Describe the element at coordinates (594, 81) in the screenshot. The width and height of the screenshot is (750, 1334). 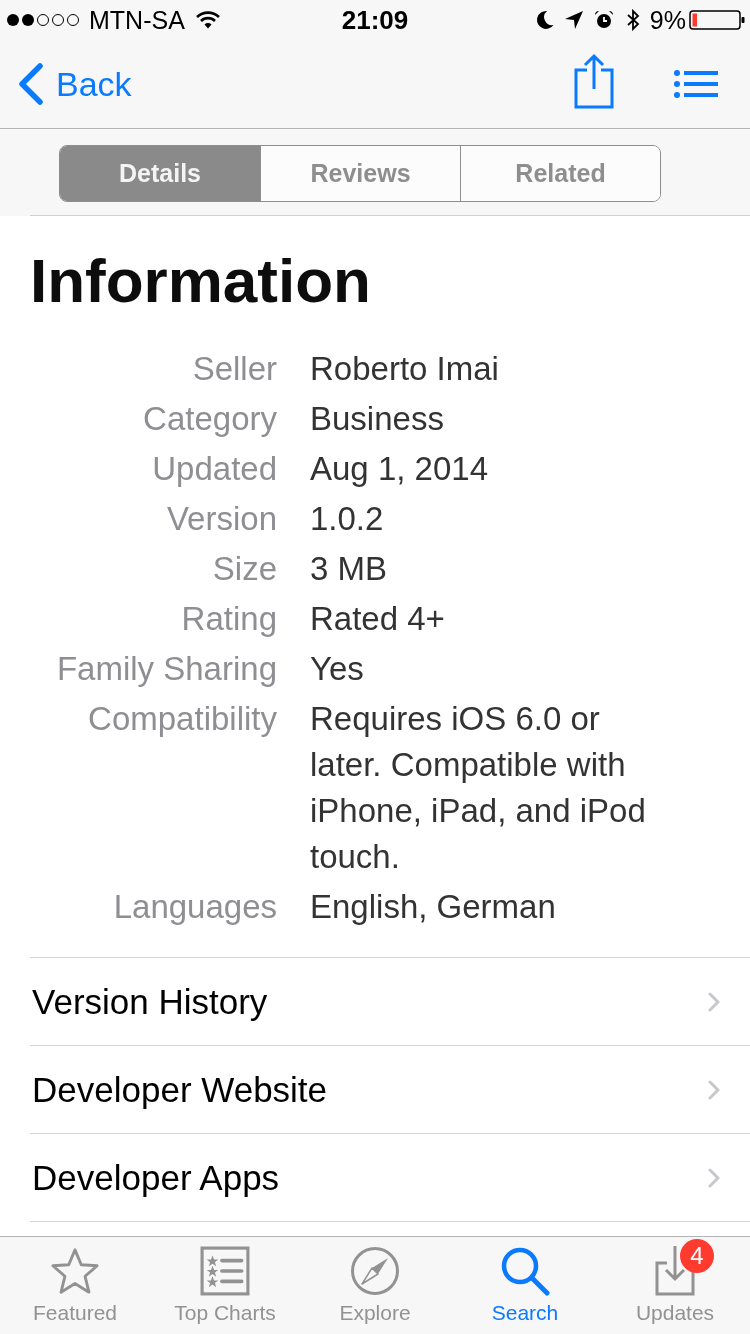
I see `share-icon` at that location.